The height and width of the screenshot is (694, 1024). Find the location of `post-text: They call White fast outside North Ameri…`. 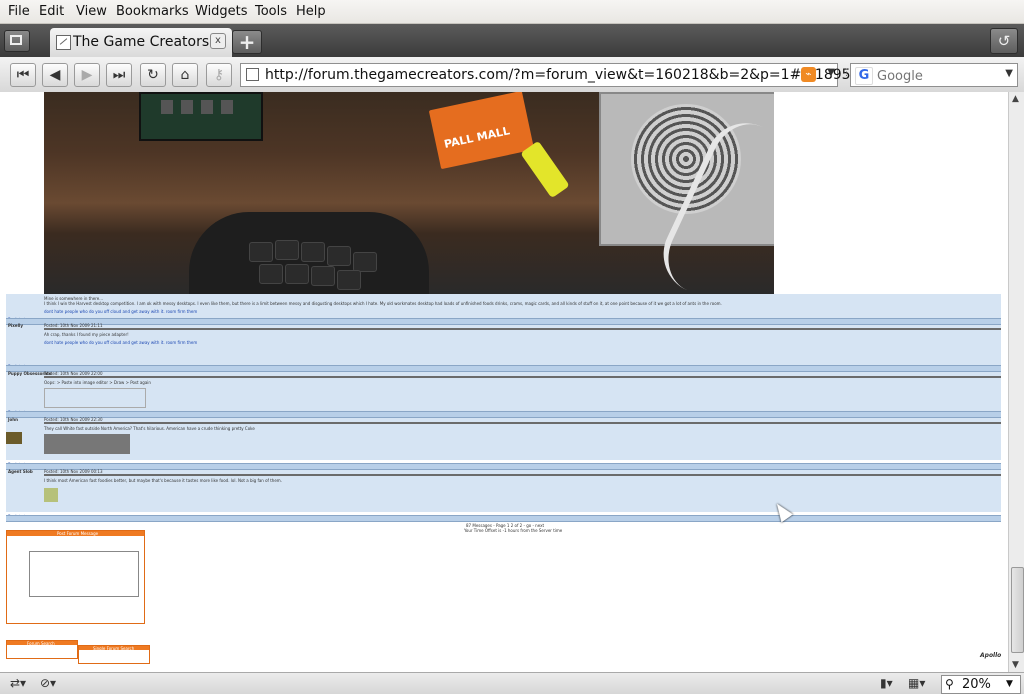

post-text: They call White fast outside North Ameri… is located at coordinates (149, 428).